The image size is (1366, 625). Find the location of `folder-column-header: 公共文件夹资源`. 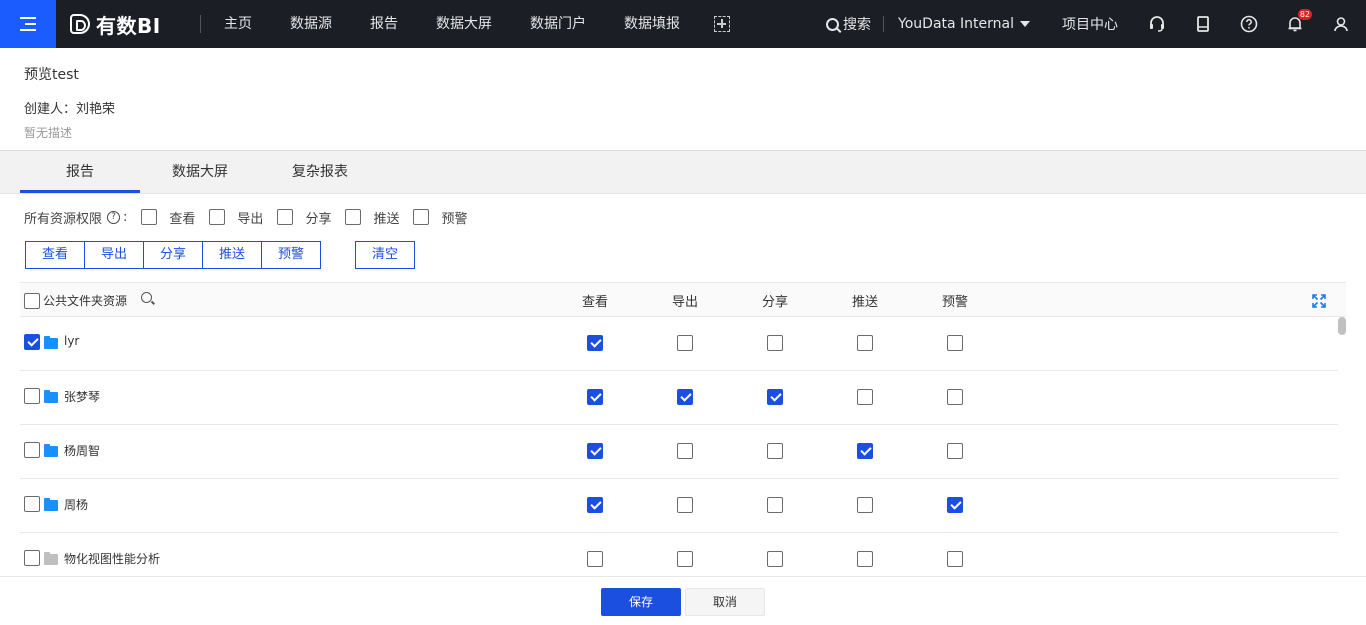

folder-column-header: 公共文件夹资源 is located at coordinates (85, 301).